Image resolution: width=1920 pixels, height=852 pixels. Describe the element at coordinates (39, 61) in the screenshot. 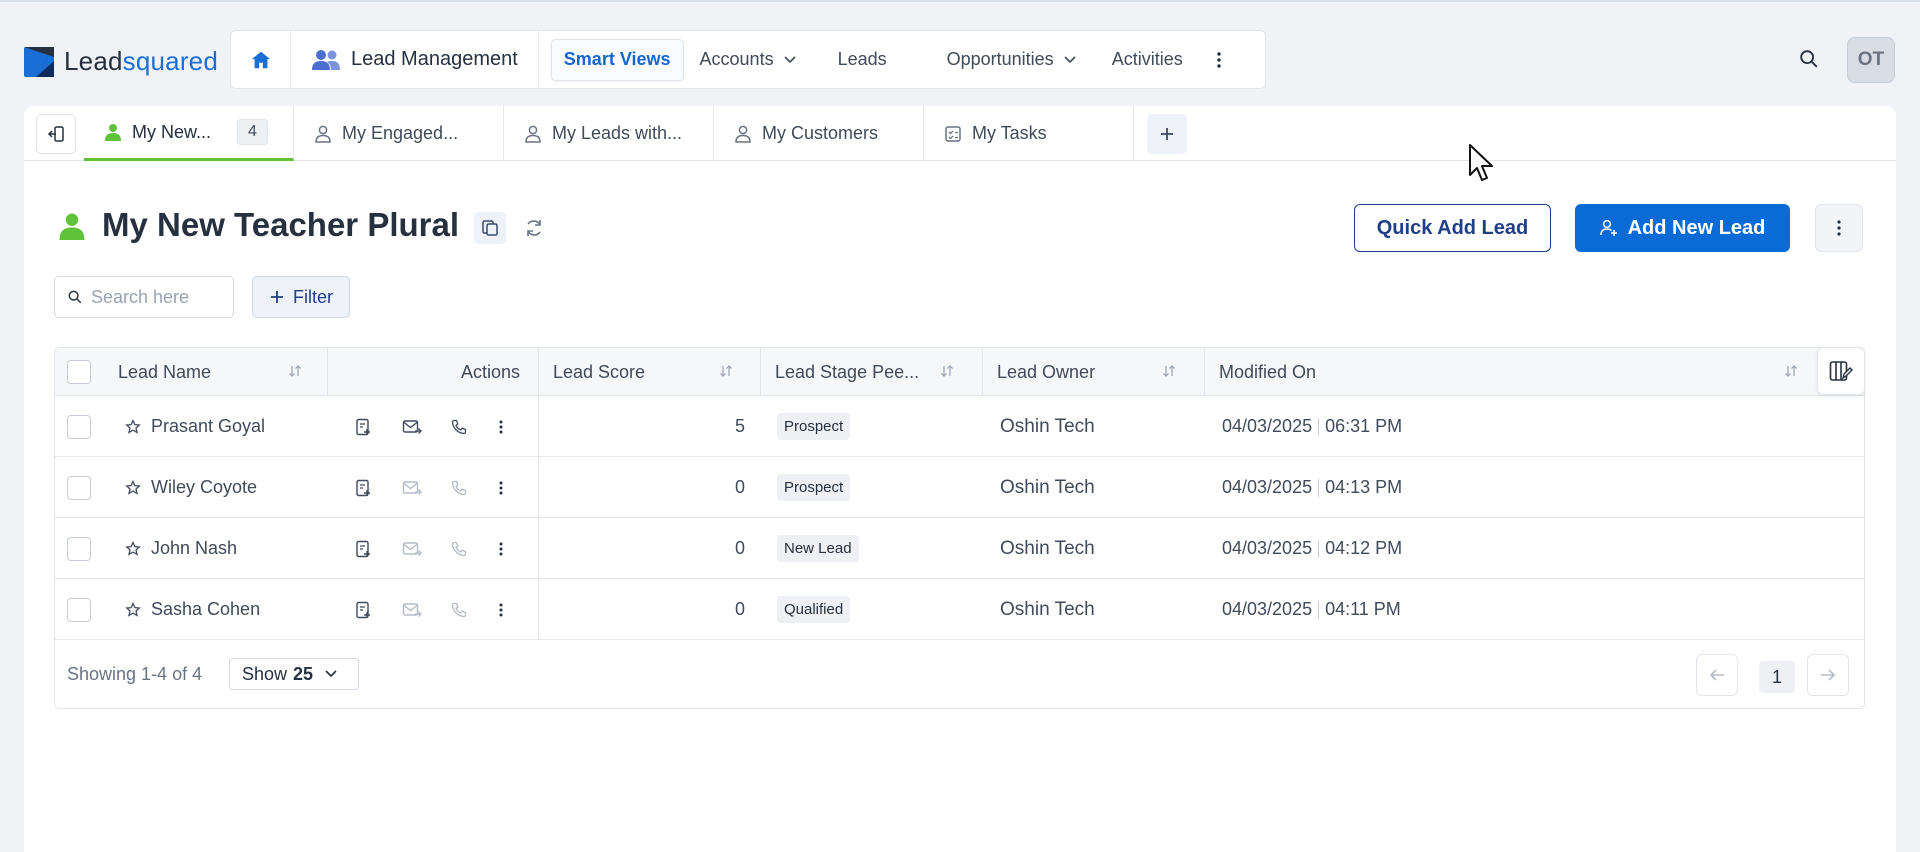

I see `leadsquared-logo-icon` at that location.